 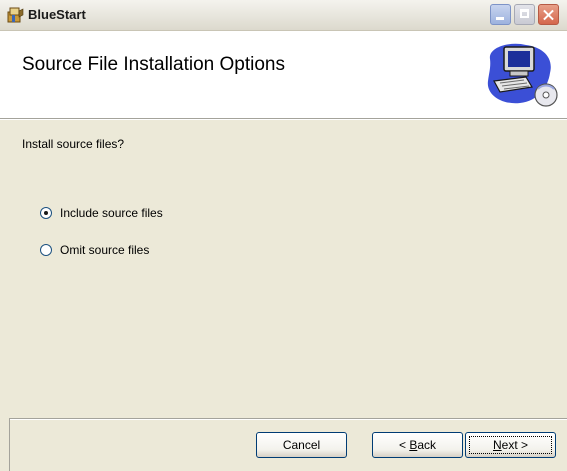 I want to click on back-label: < Back, so click(x=417, y=445).